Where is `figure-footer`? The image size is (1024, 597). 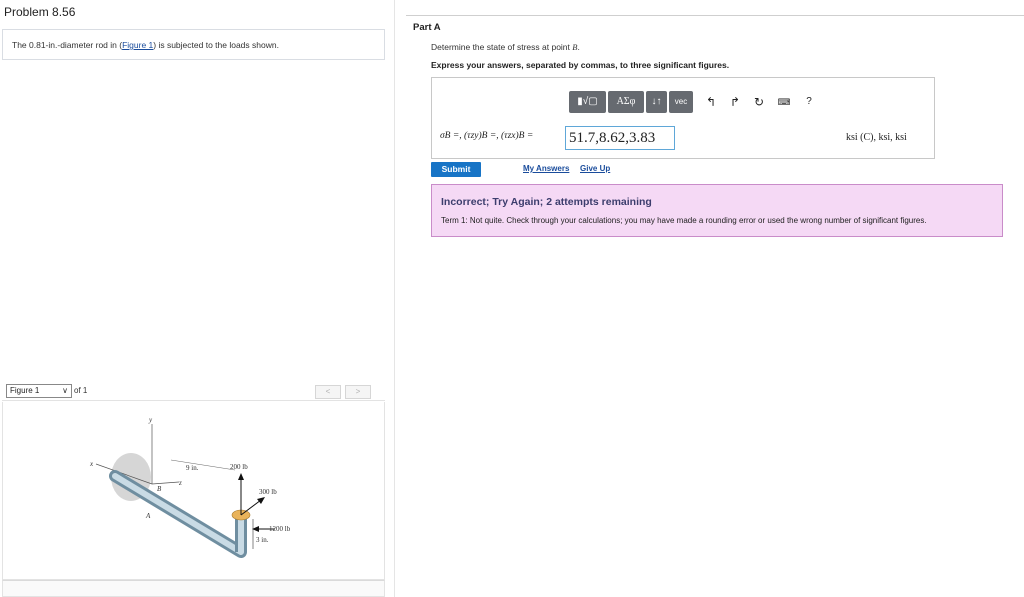
figure-footer is located at coordinates (193, 588).